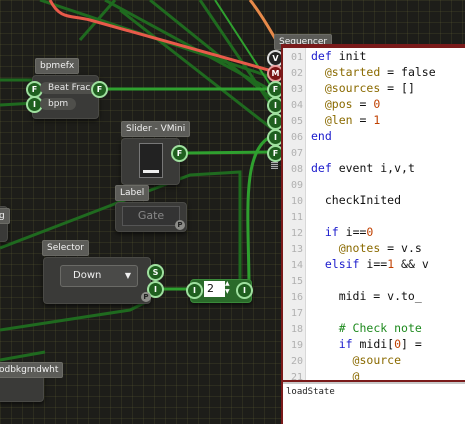 The image size is (465, 424). I want to click on chevron-down-icon: ▼, so click(127, 275).